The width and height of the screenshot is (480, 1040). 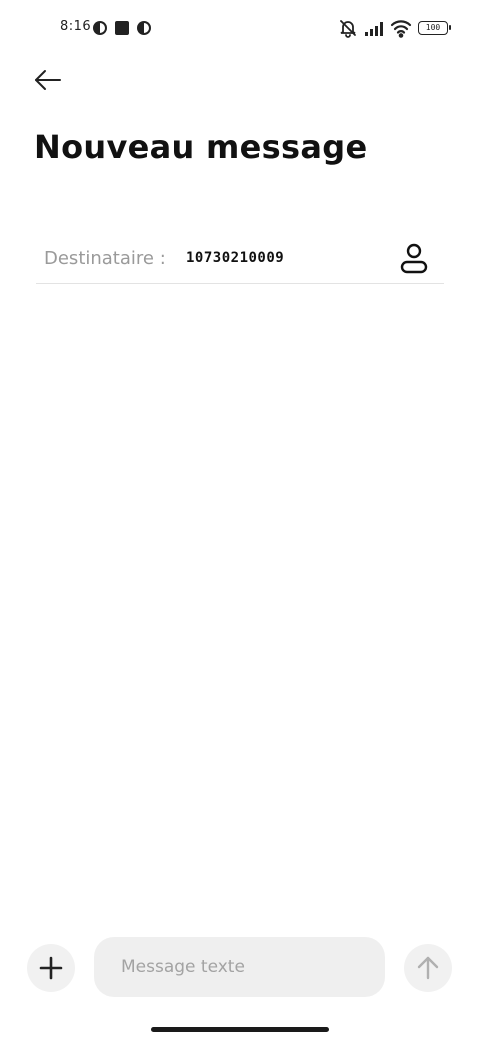 I want to click on status-time: 8:16, so click(x=76, y=26).